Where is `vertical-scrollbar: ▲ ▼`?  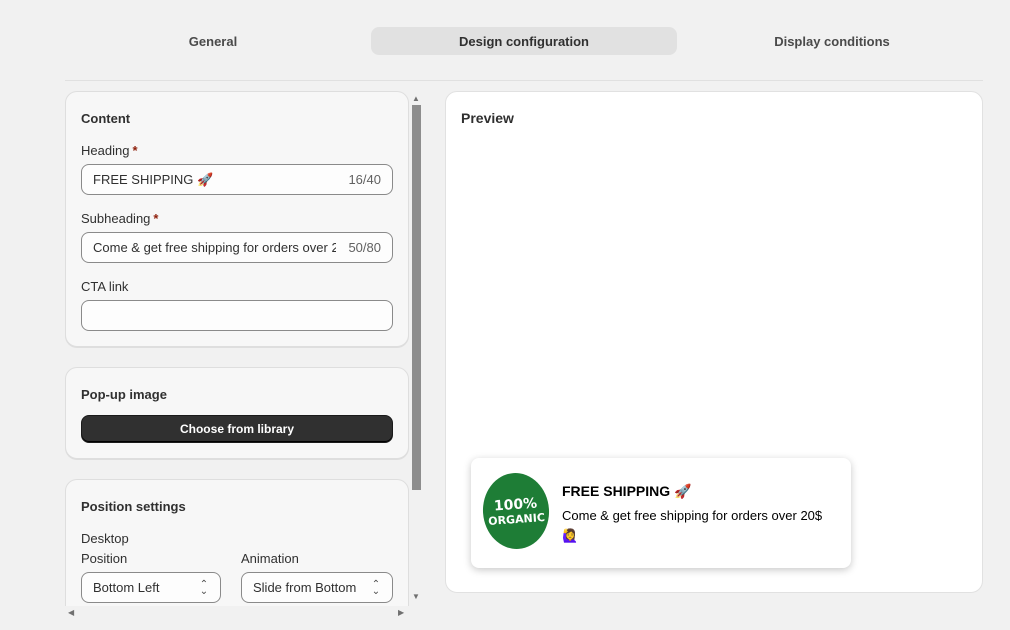 vertical-scrollbar: ▲ ▼ is located at coordinates (417, 348).